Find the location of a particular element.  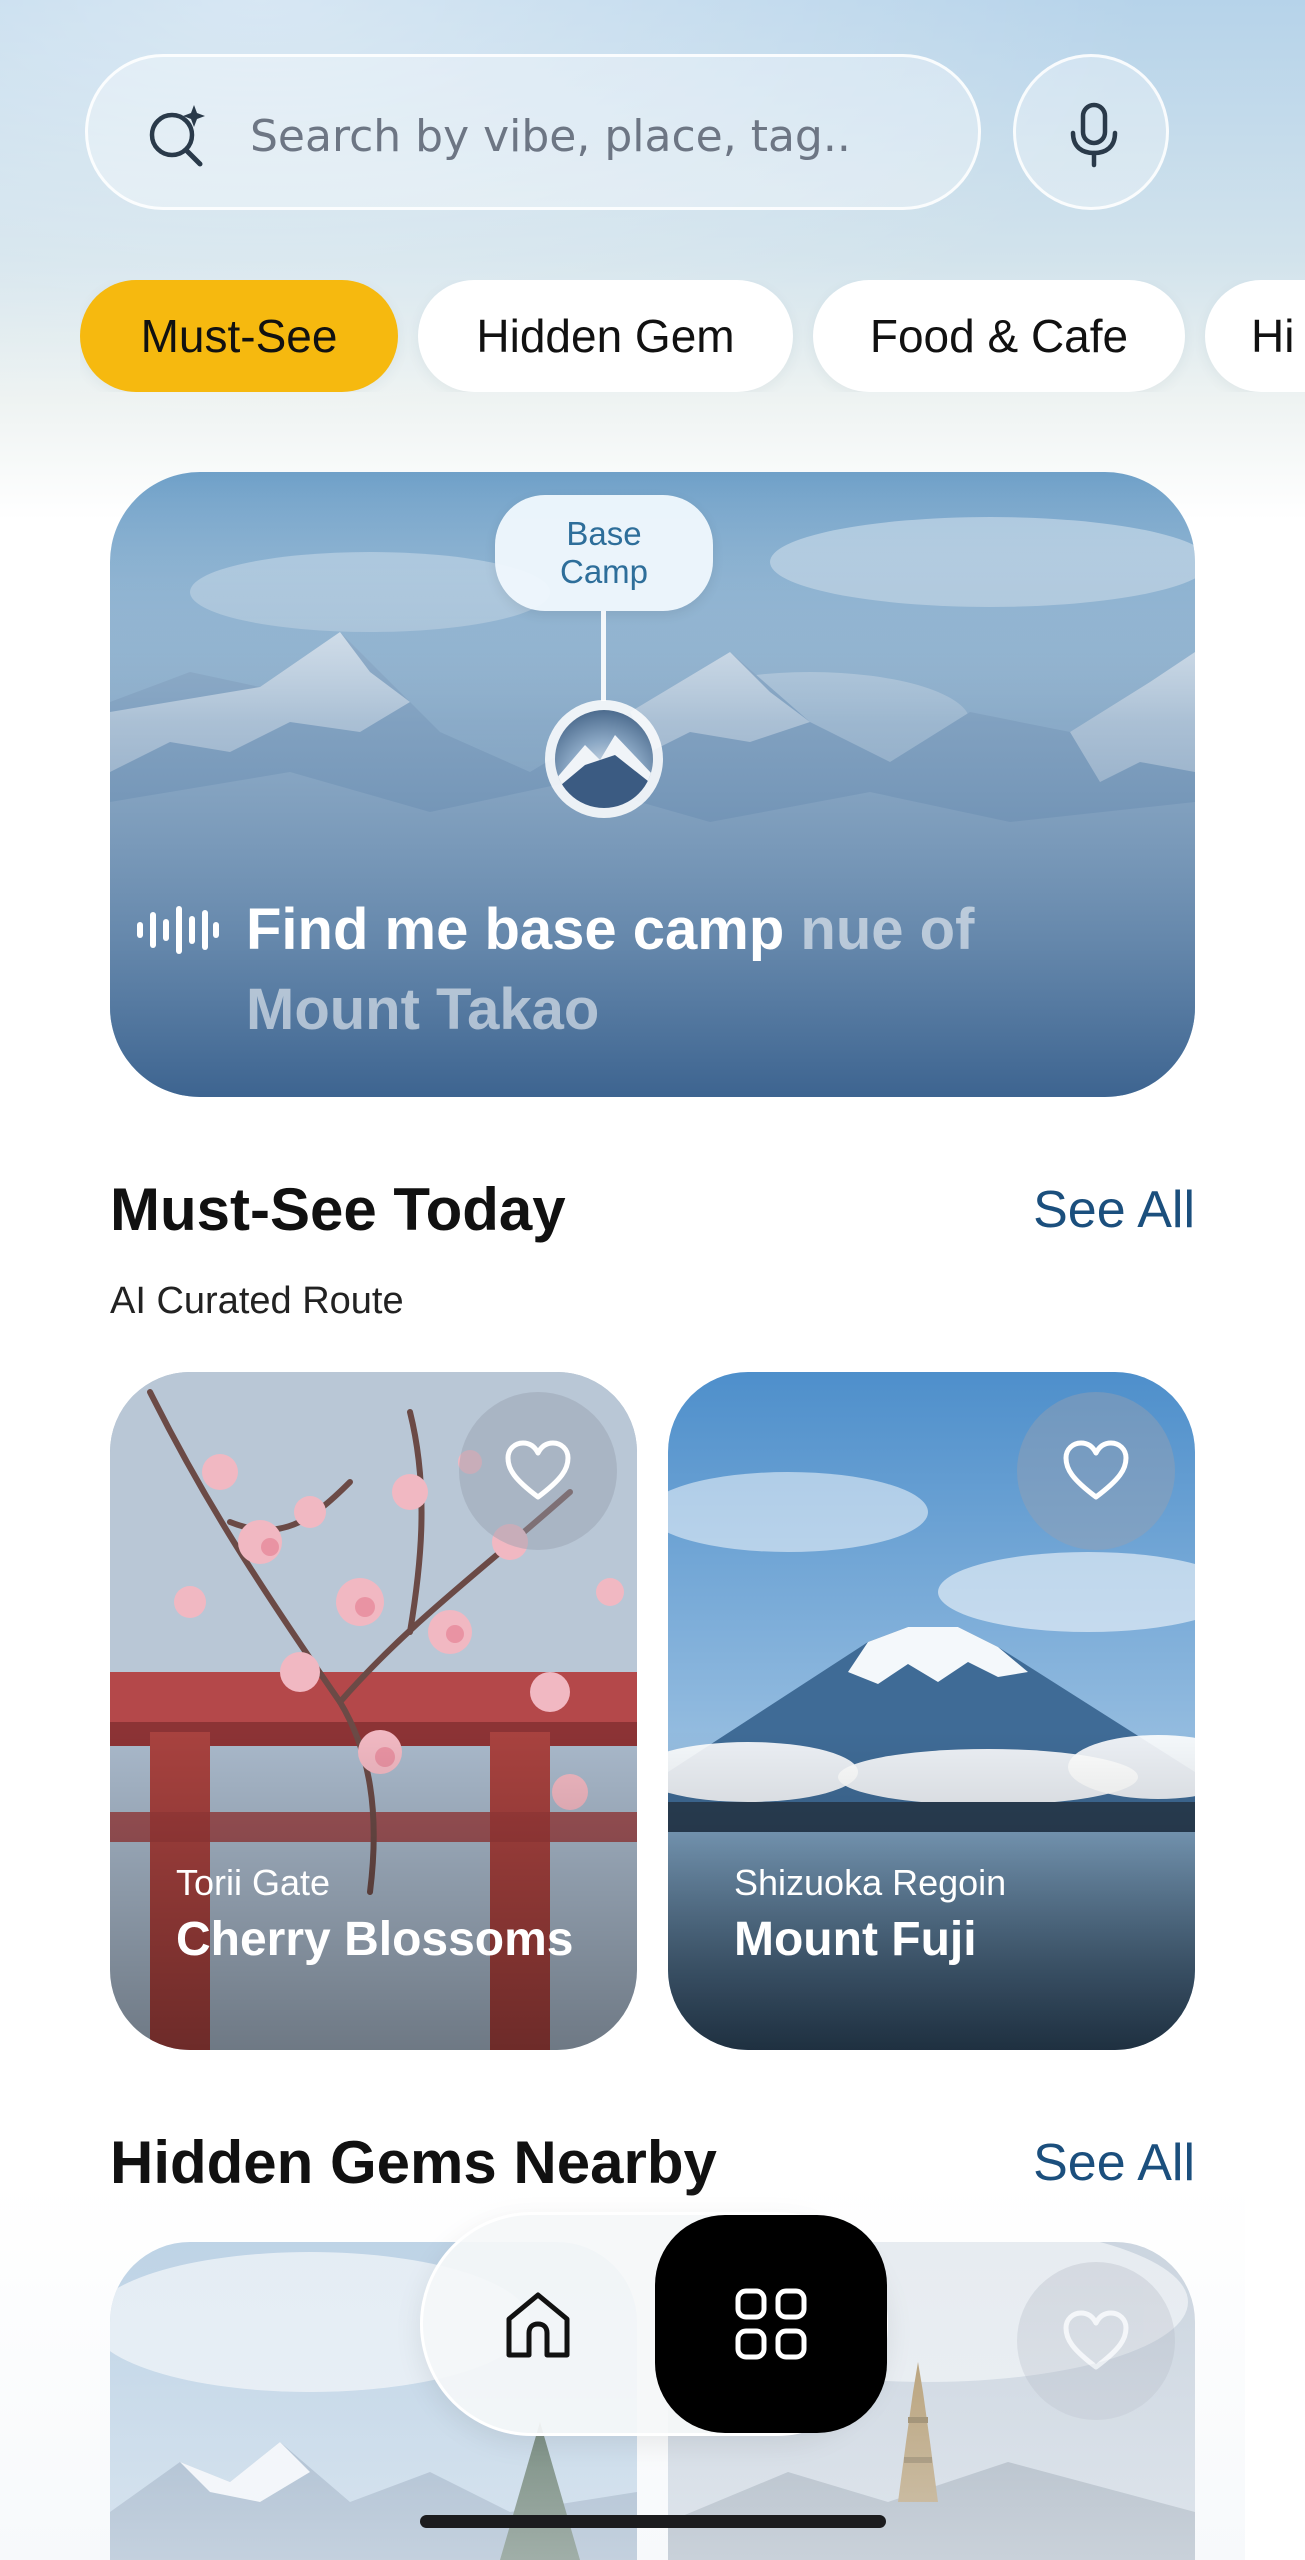

chip-hidden-gem: Hidden Gem is located at coordinates (605, 336).